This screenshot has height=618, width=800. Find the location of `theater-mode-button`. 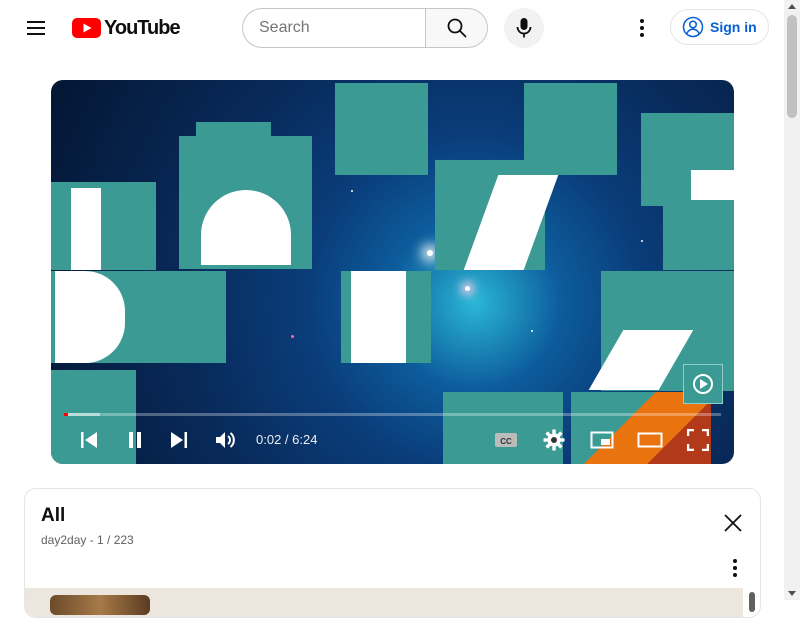

theater-mode-button is located at coordinates (650, 440).